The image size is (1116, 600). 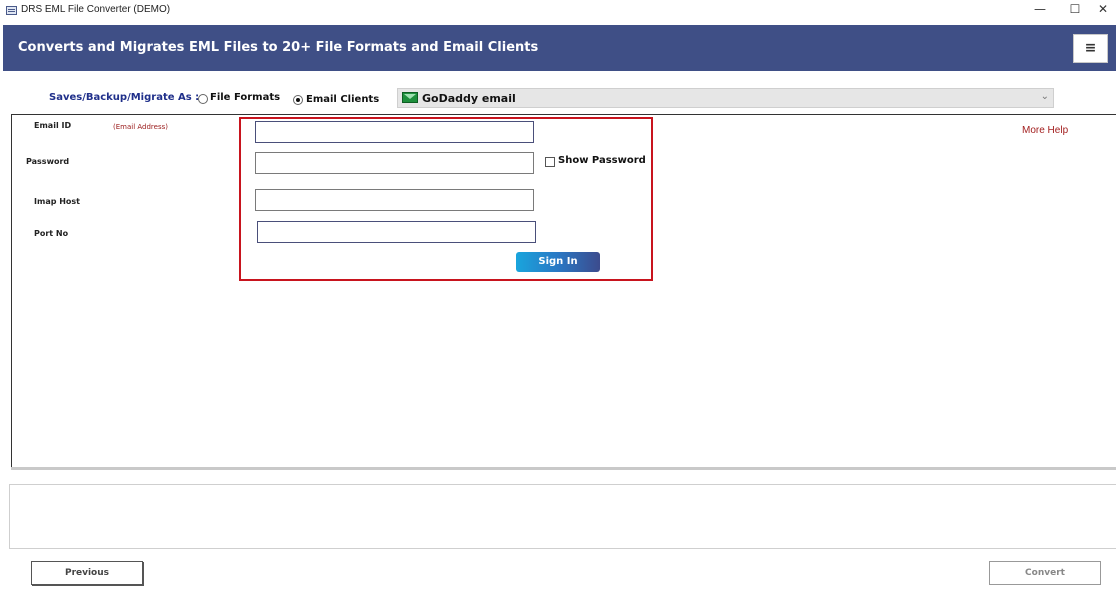 I want to click on port-no-input, so click(x=396, y=232).